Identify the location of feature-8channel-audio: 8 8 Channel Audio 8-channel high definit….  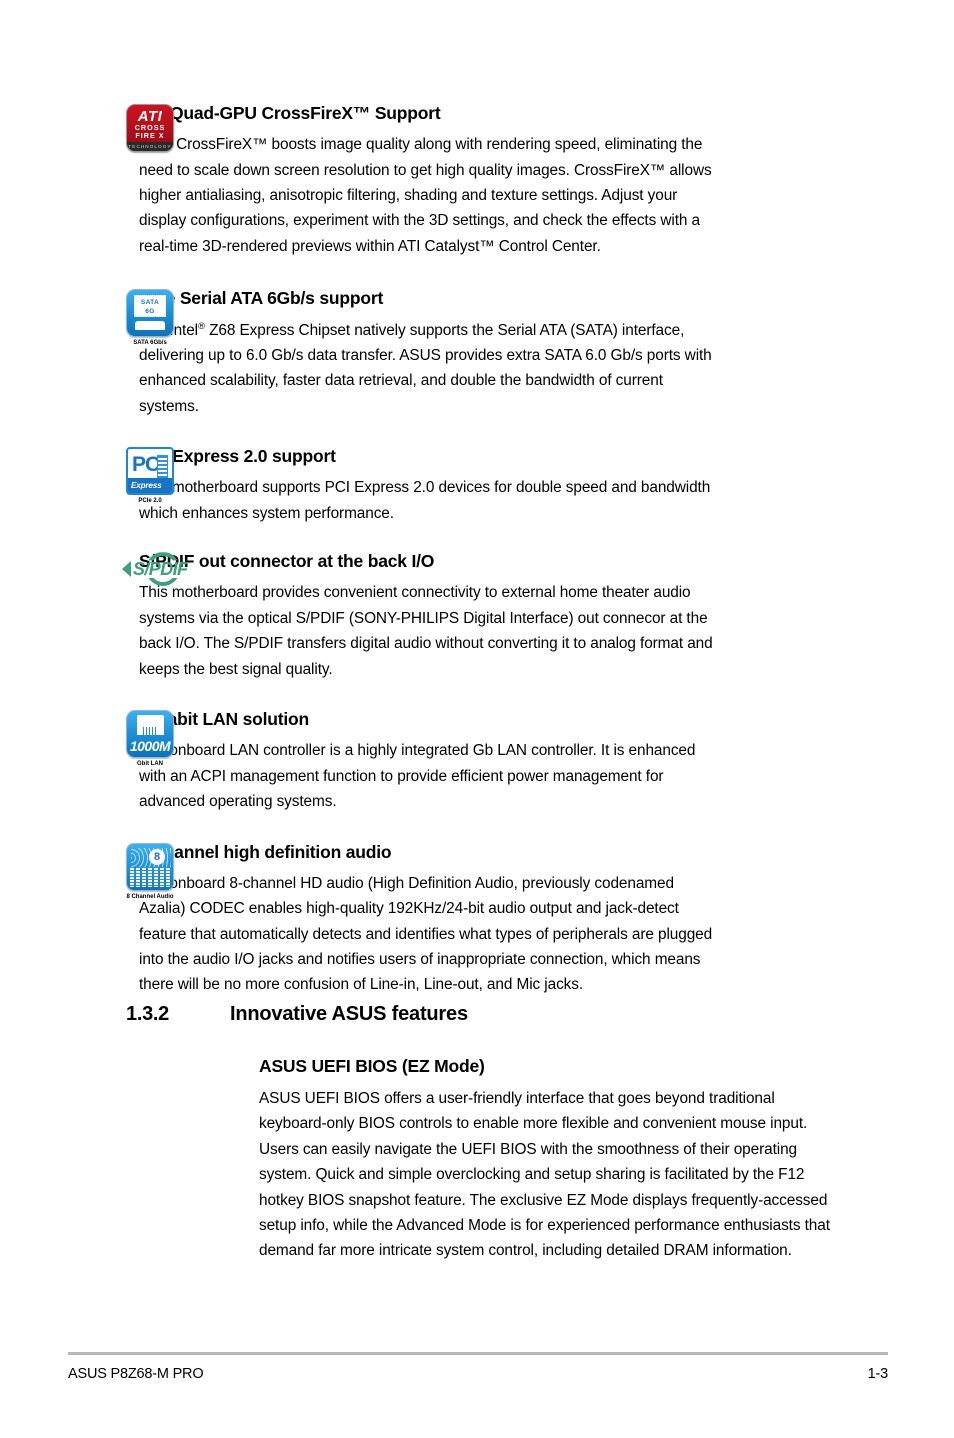
(477, 919).